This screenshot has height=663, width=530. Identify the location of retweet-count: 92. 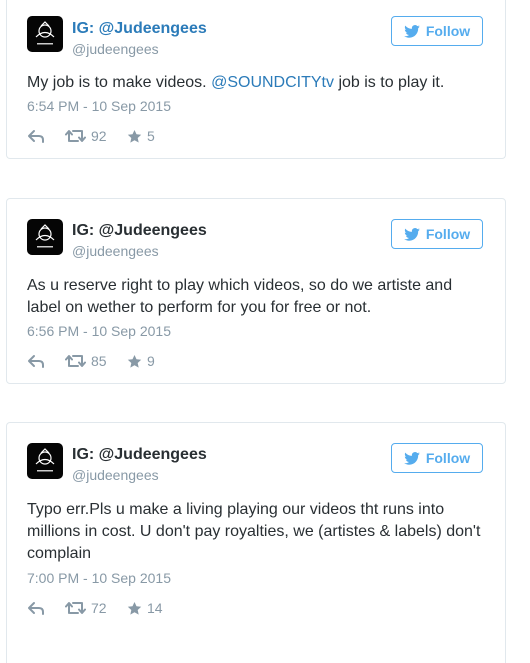
(99, 136).